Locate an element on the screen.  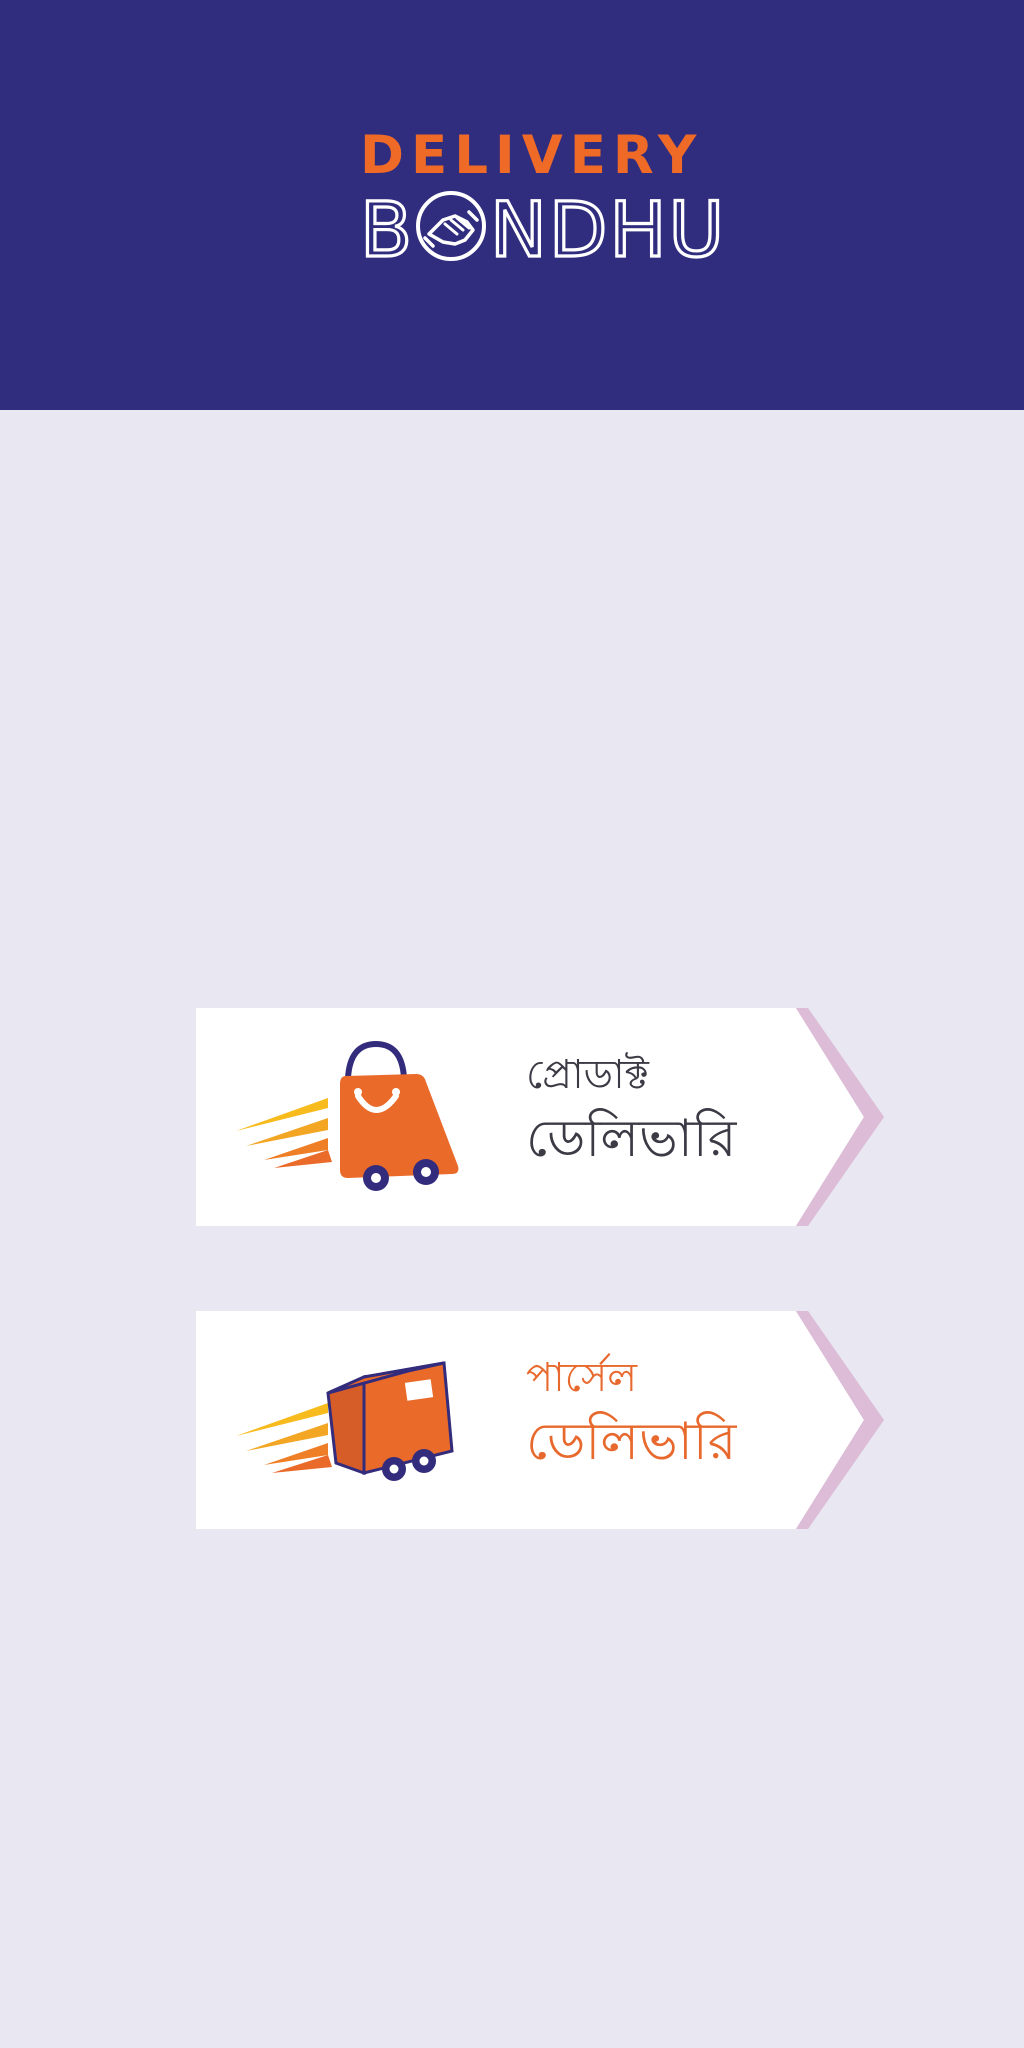
parcel-delivery-label: পার্সেল ডেলিভারি is located at coordinates (656, 1413).